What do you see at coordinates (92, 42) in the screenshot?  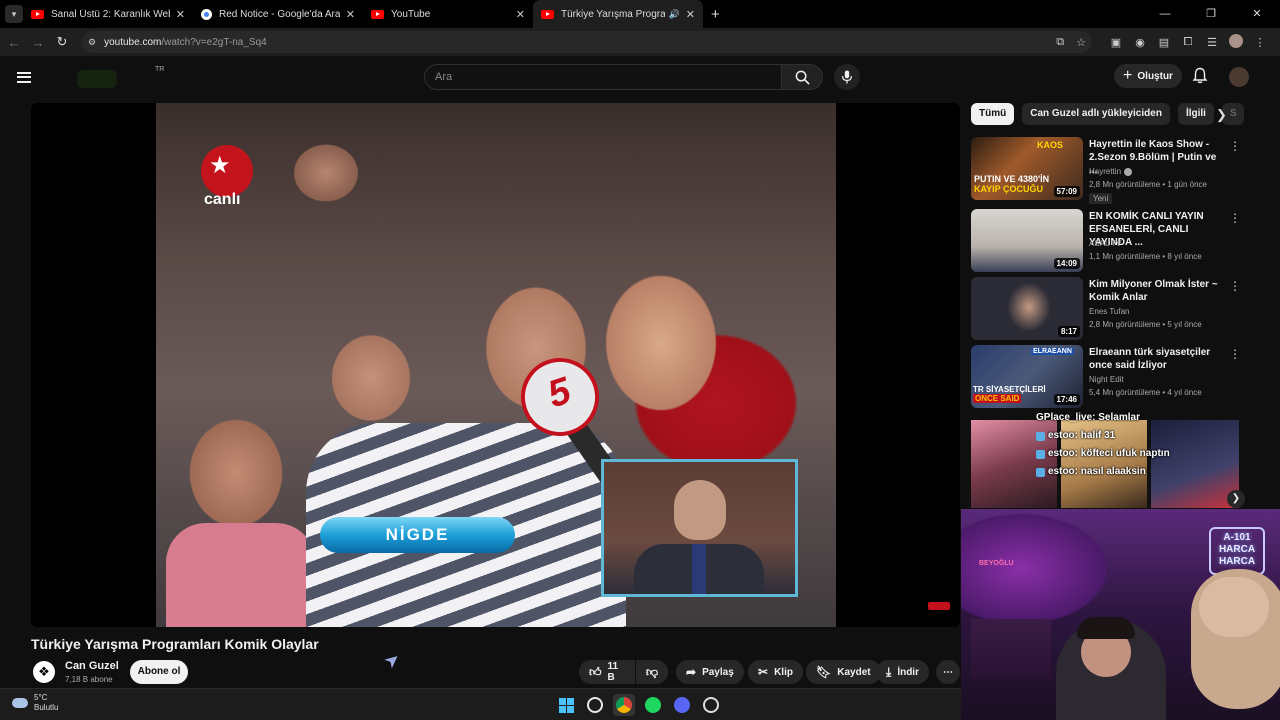 I see `site-info-icon: ⚙` at bounding box center [92, 42].